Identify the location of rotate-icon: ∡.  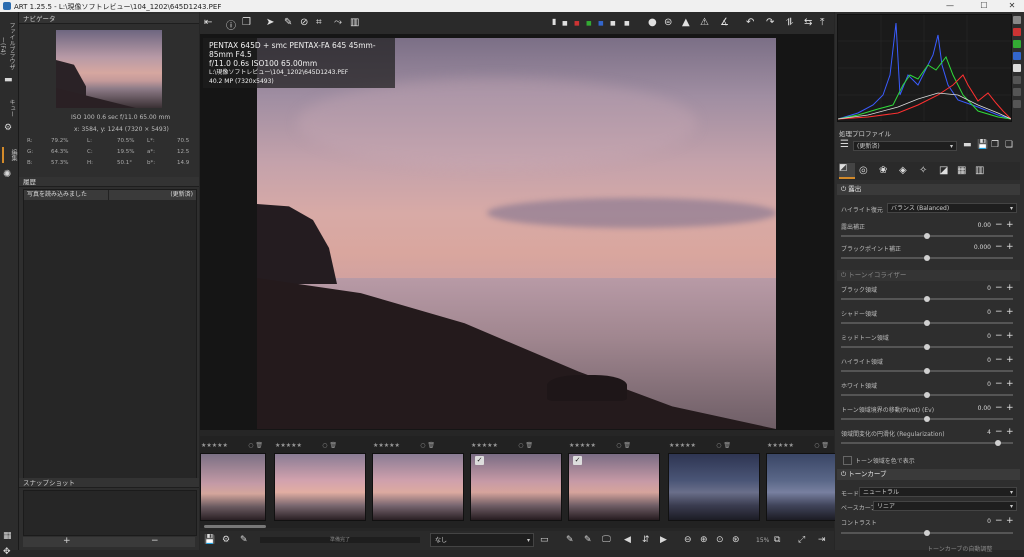
(724, 22).